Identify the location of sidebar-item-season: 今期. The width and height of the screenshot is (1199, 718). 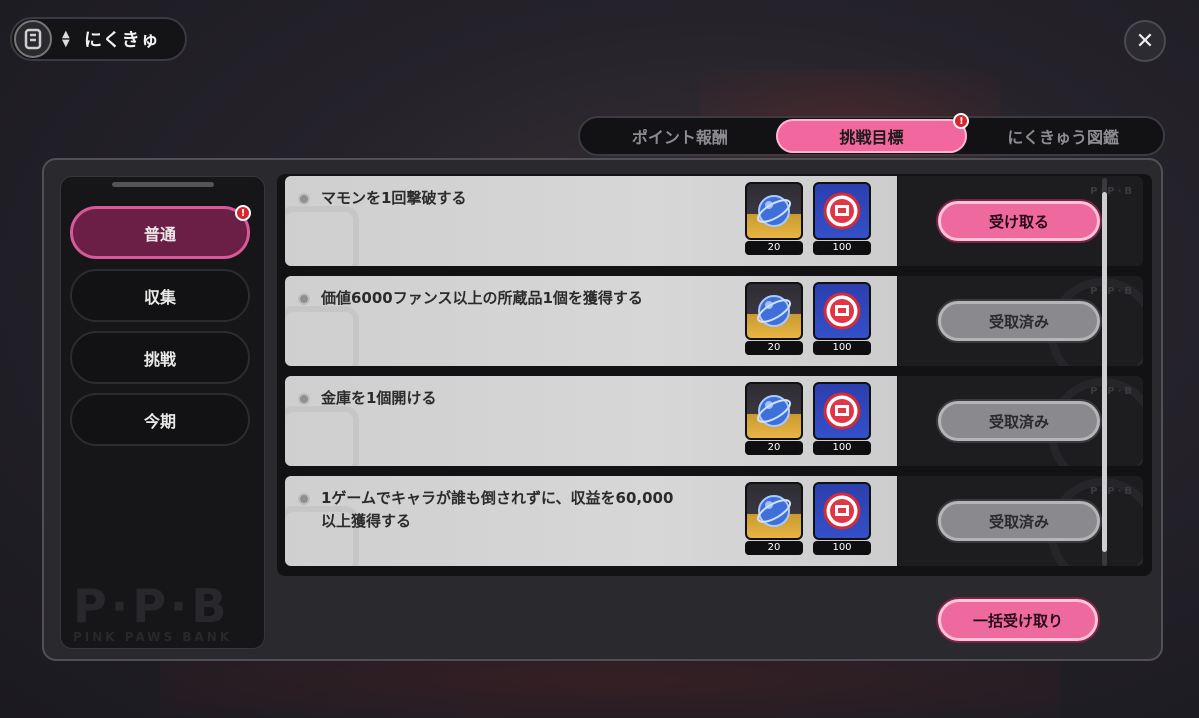
(160, 419).